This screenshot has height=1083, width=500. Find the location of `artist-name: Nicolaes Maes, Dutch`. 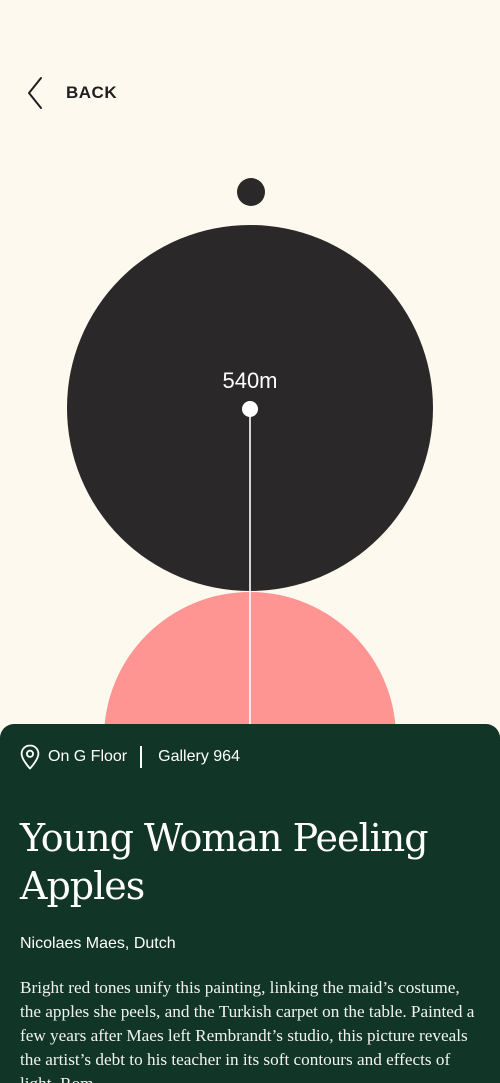

artist-name: Nicolaes Maes, Dutch is located at coordinates (98, 943).